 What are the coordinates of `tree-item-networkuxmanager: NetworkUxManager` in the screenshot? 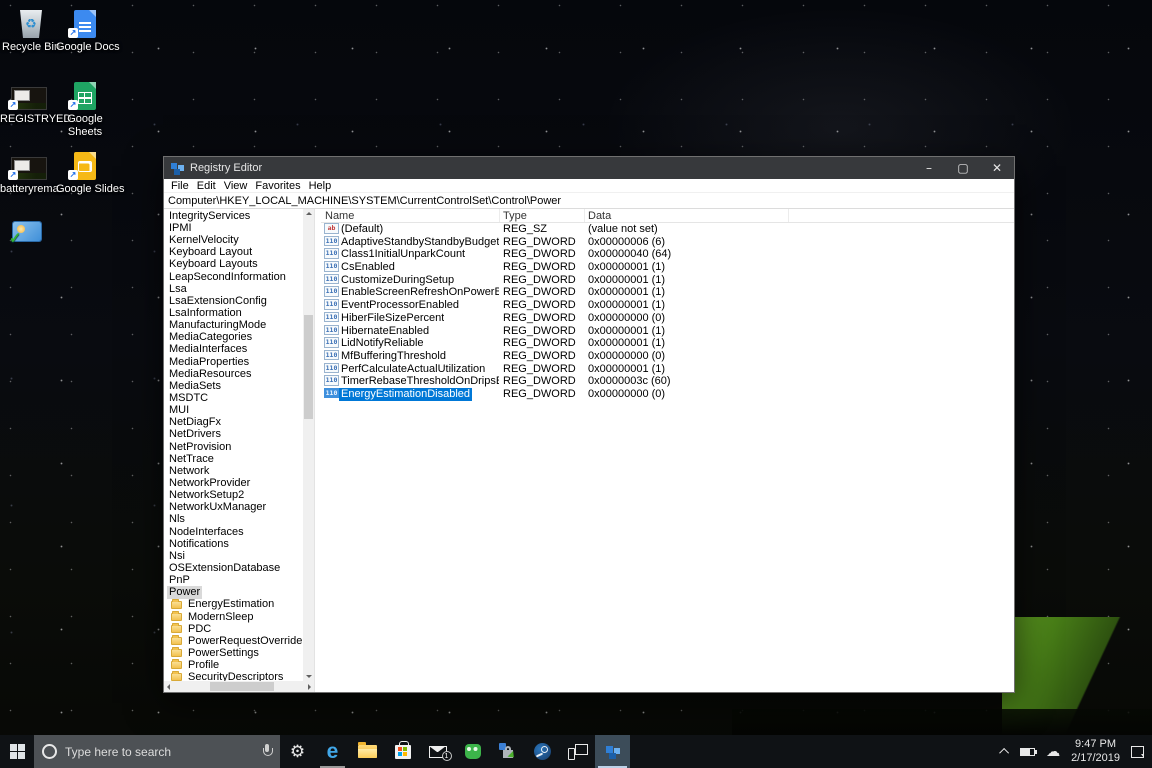 It's located at (233, 507).